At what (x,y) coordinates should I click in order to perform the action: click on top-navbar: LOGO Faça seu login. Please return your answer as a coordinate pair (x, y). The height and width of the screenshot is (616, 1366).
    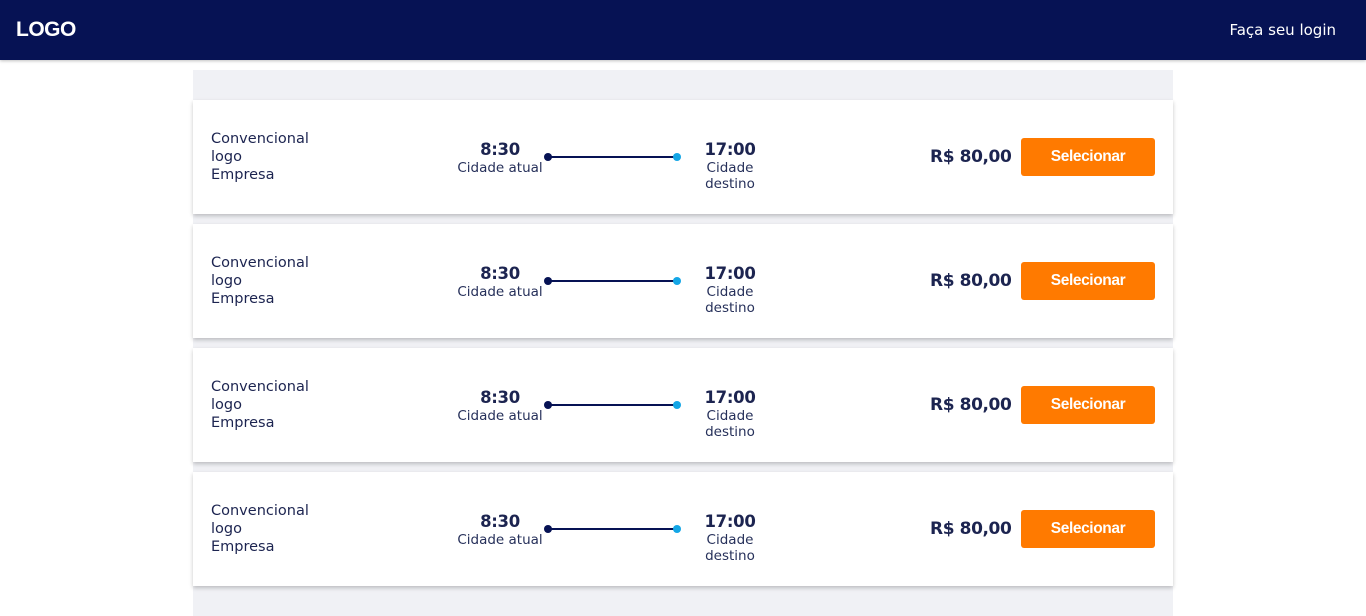
    Looking at the image, I should click on (683, 30).